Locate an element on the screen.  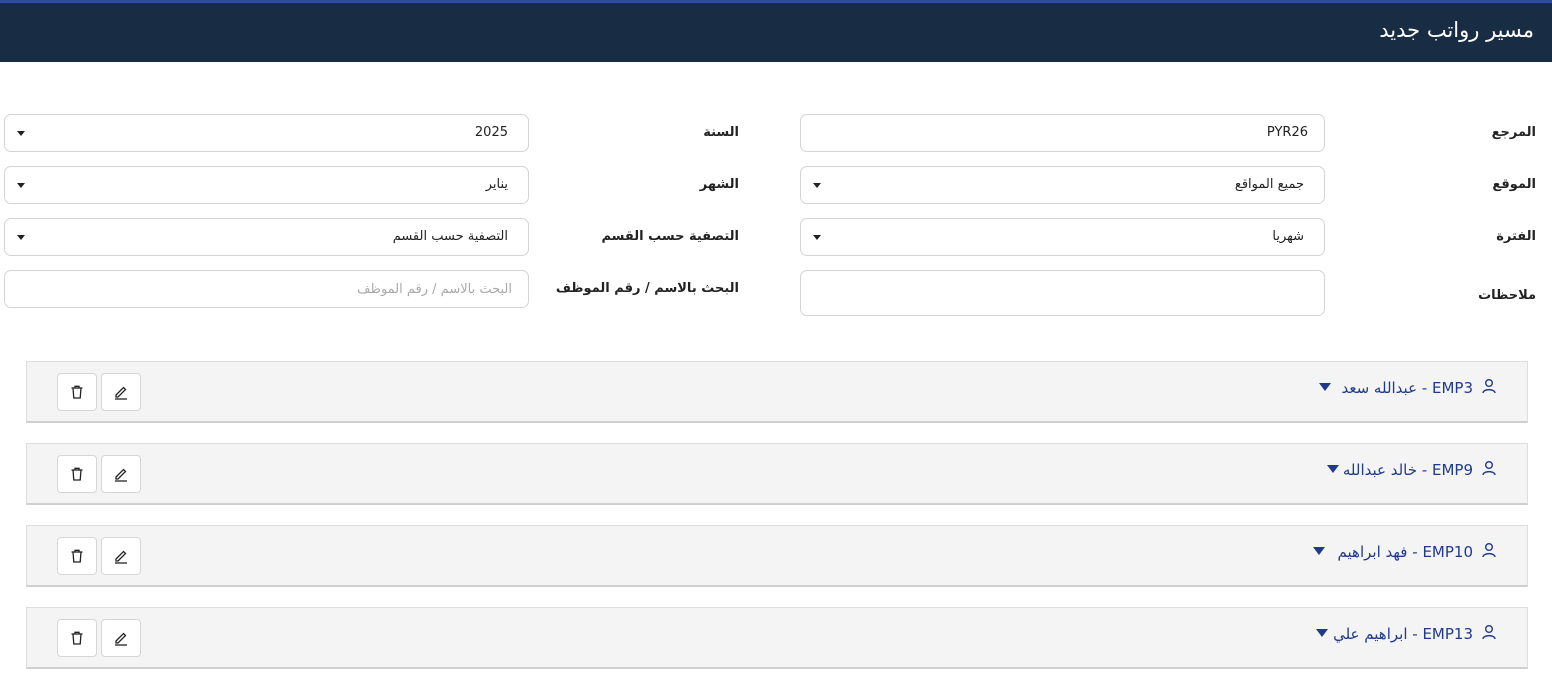
search-label: البحث بالاسم / رقم الموظف is located at coordinates (647, 288).